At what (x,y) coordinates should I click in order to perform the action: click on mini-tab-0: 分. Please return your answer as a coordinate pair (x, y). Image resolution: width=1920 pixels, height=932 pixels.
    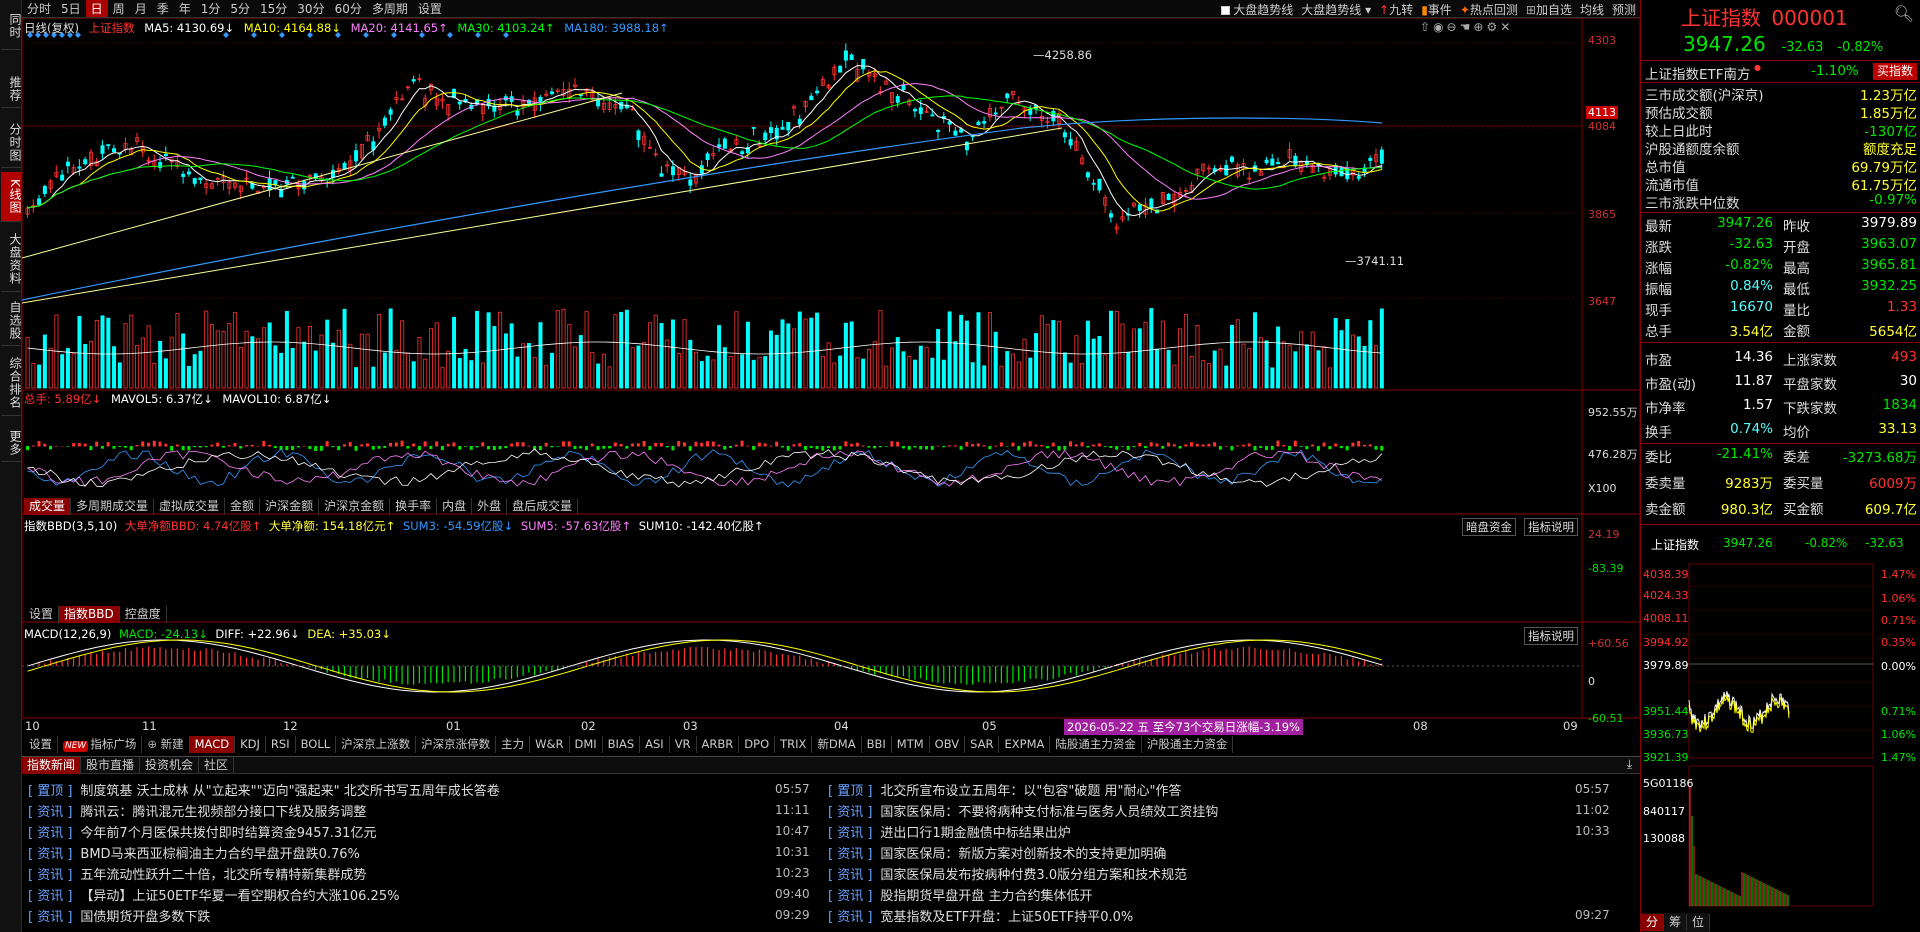
    Looking at the image, I should click on (1653, 922).